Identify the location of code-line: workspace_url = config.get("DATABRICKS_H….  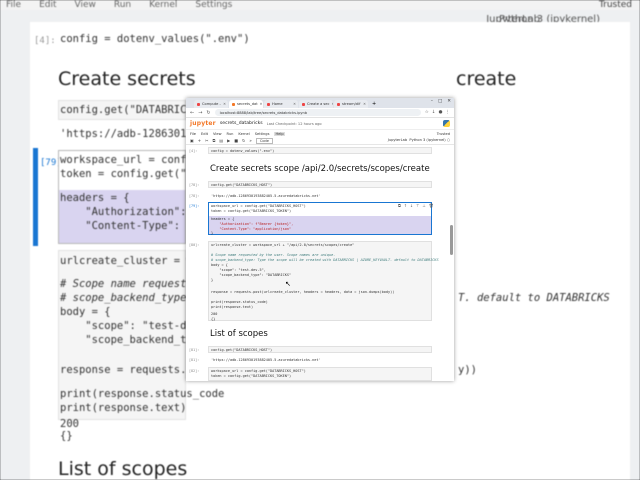
(258, 371).